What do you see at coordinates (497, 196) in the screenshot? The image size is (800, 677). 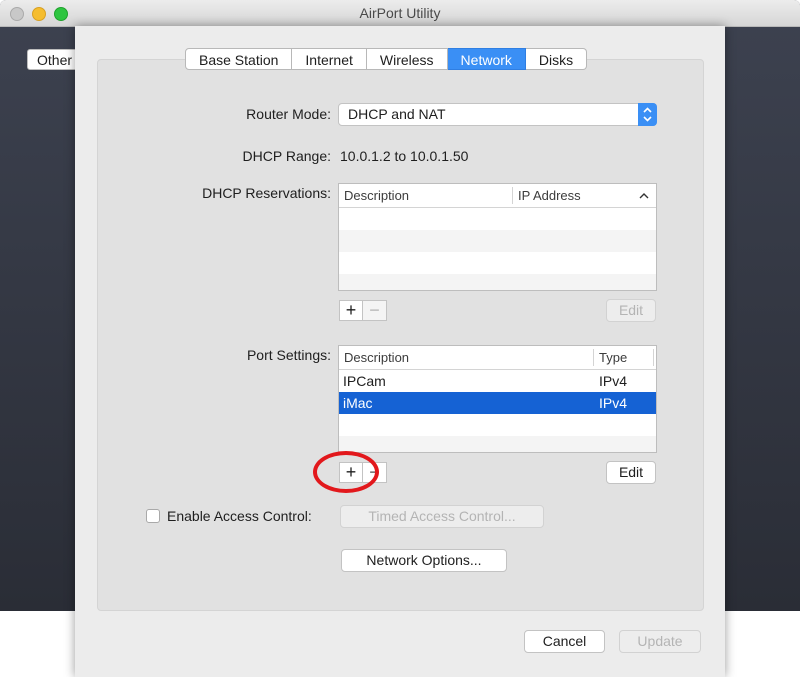 I see `table-header: Description IP Address` at bounding box center [497, 196].